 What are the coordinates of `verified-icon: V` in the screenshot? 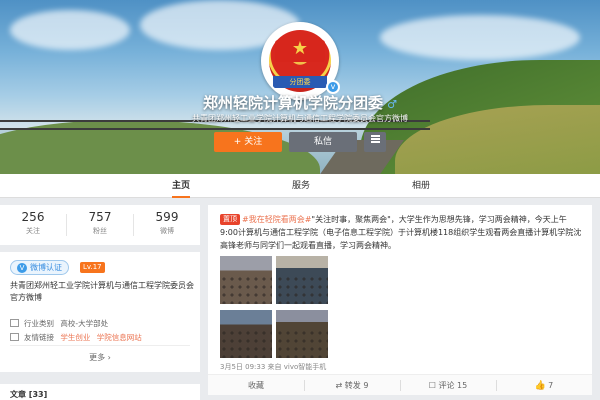 It's located at (22, 268).